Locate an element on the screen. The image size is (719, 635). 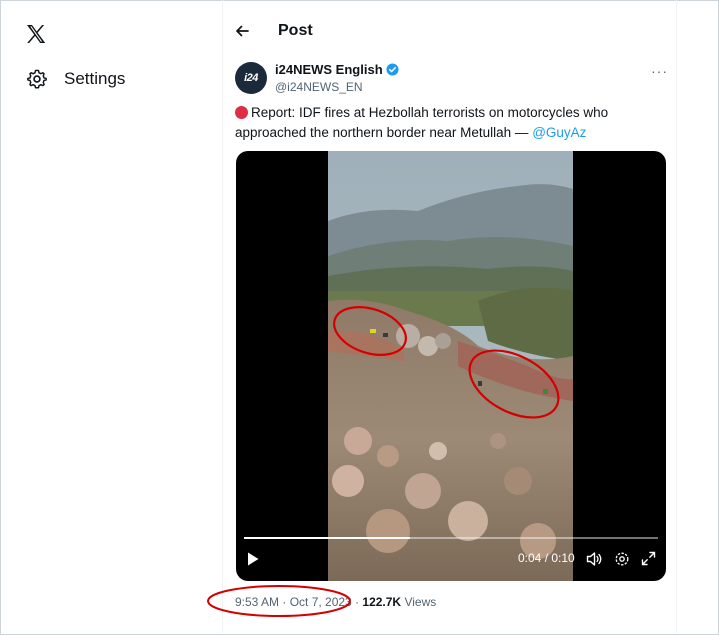
views-count: 122.7K is located at coordinates (382, 602).